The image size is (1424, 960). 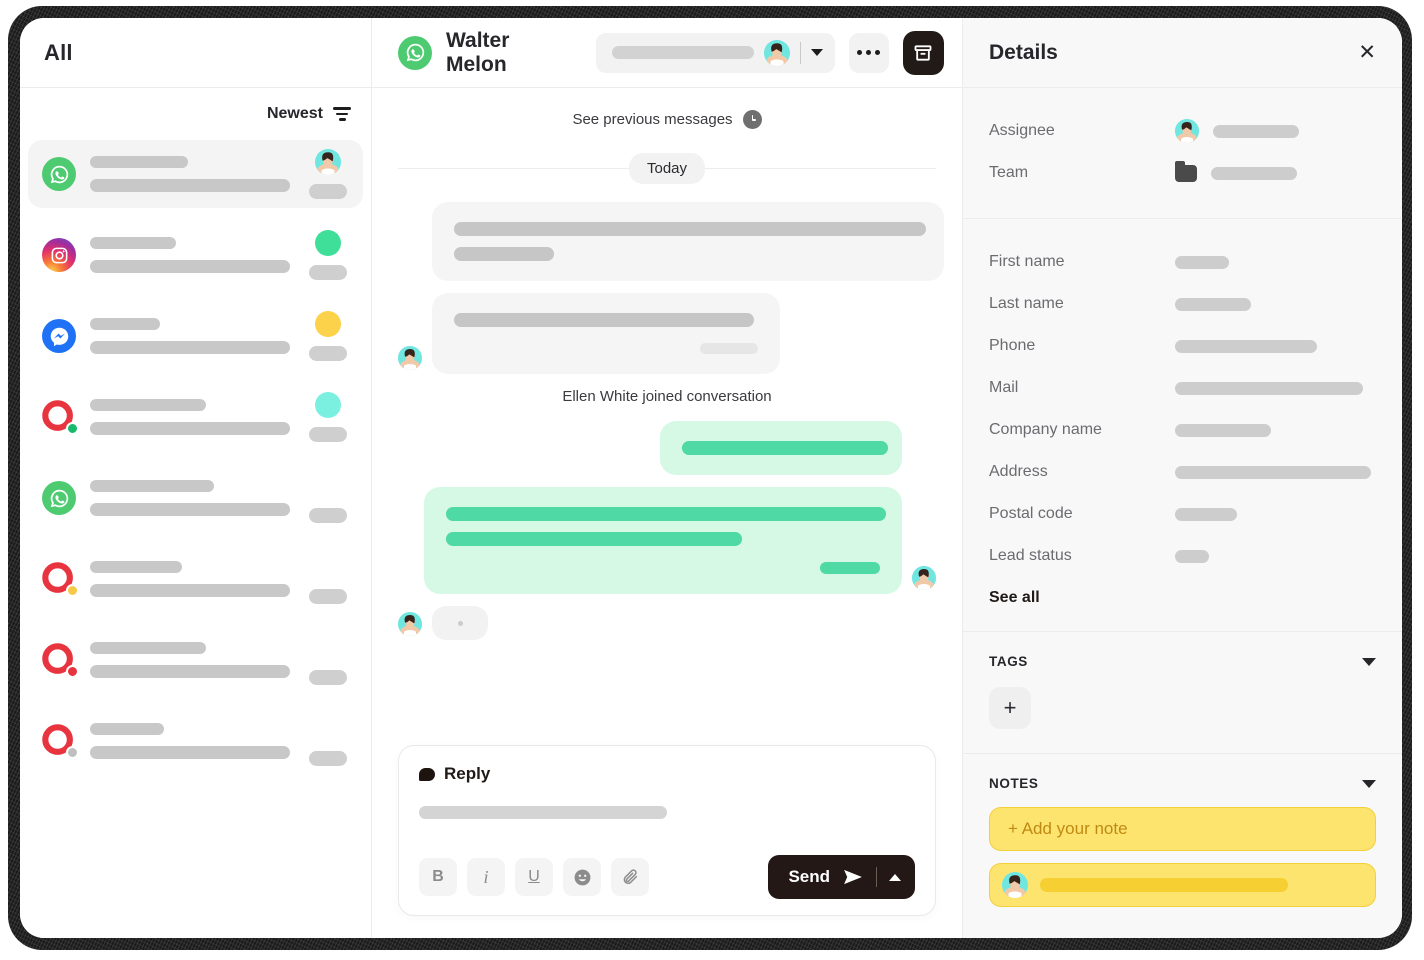 What do you see at coordinates (1182, 53) in the screenshot?
I see `details-header: Details ✕` at bounding box center [1182, 53].